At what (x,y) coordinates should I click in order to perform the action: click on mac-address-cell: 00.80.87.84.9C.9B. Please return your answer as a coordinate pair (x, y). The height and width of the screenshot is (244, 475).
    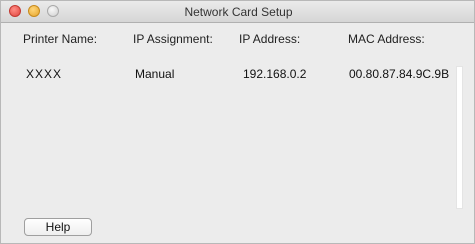
    Looking at the image, I should click on (399, 74).